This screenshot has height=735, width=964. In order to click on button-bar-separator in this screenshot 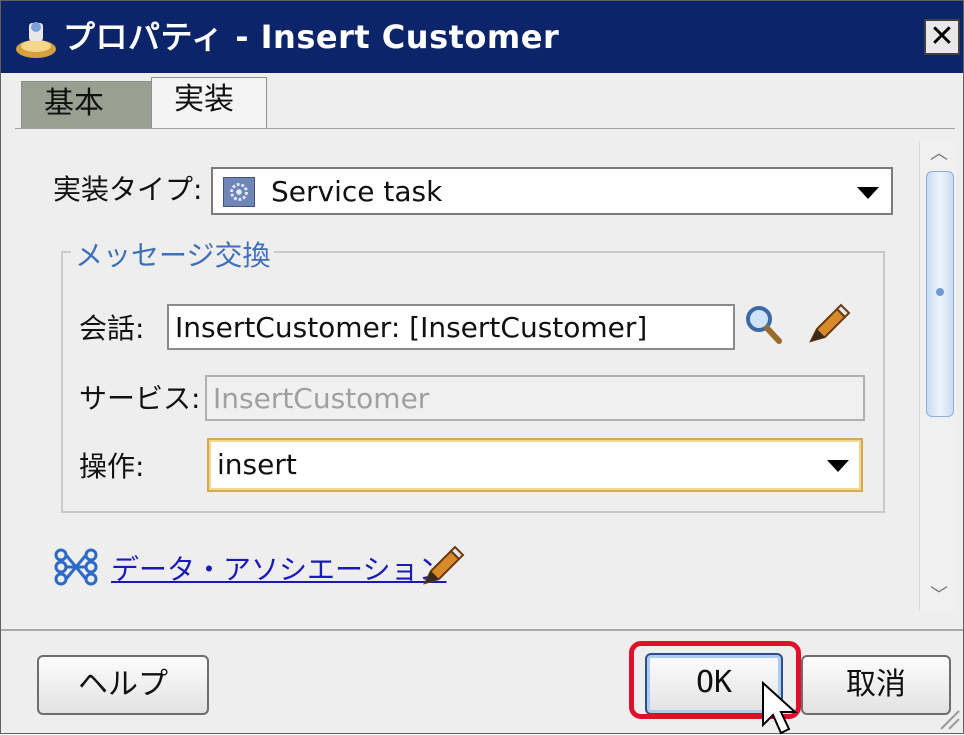, I will do `click(482, 630)`.